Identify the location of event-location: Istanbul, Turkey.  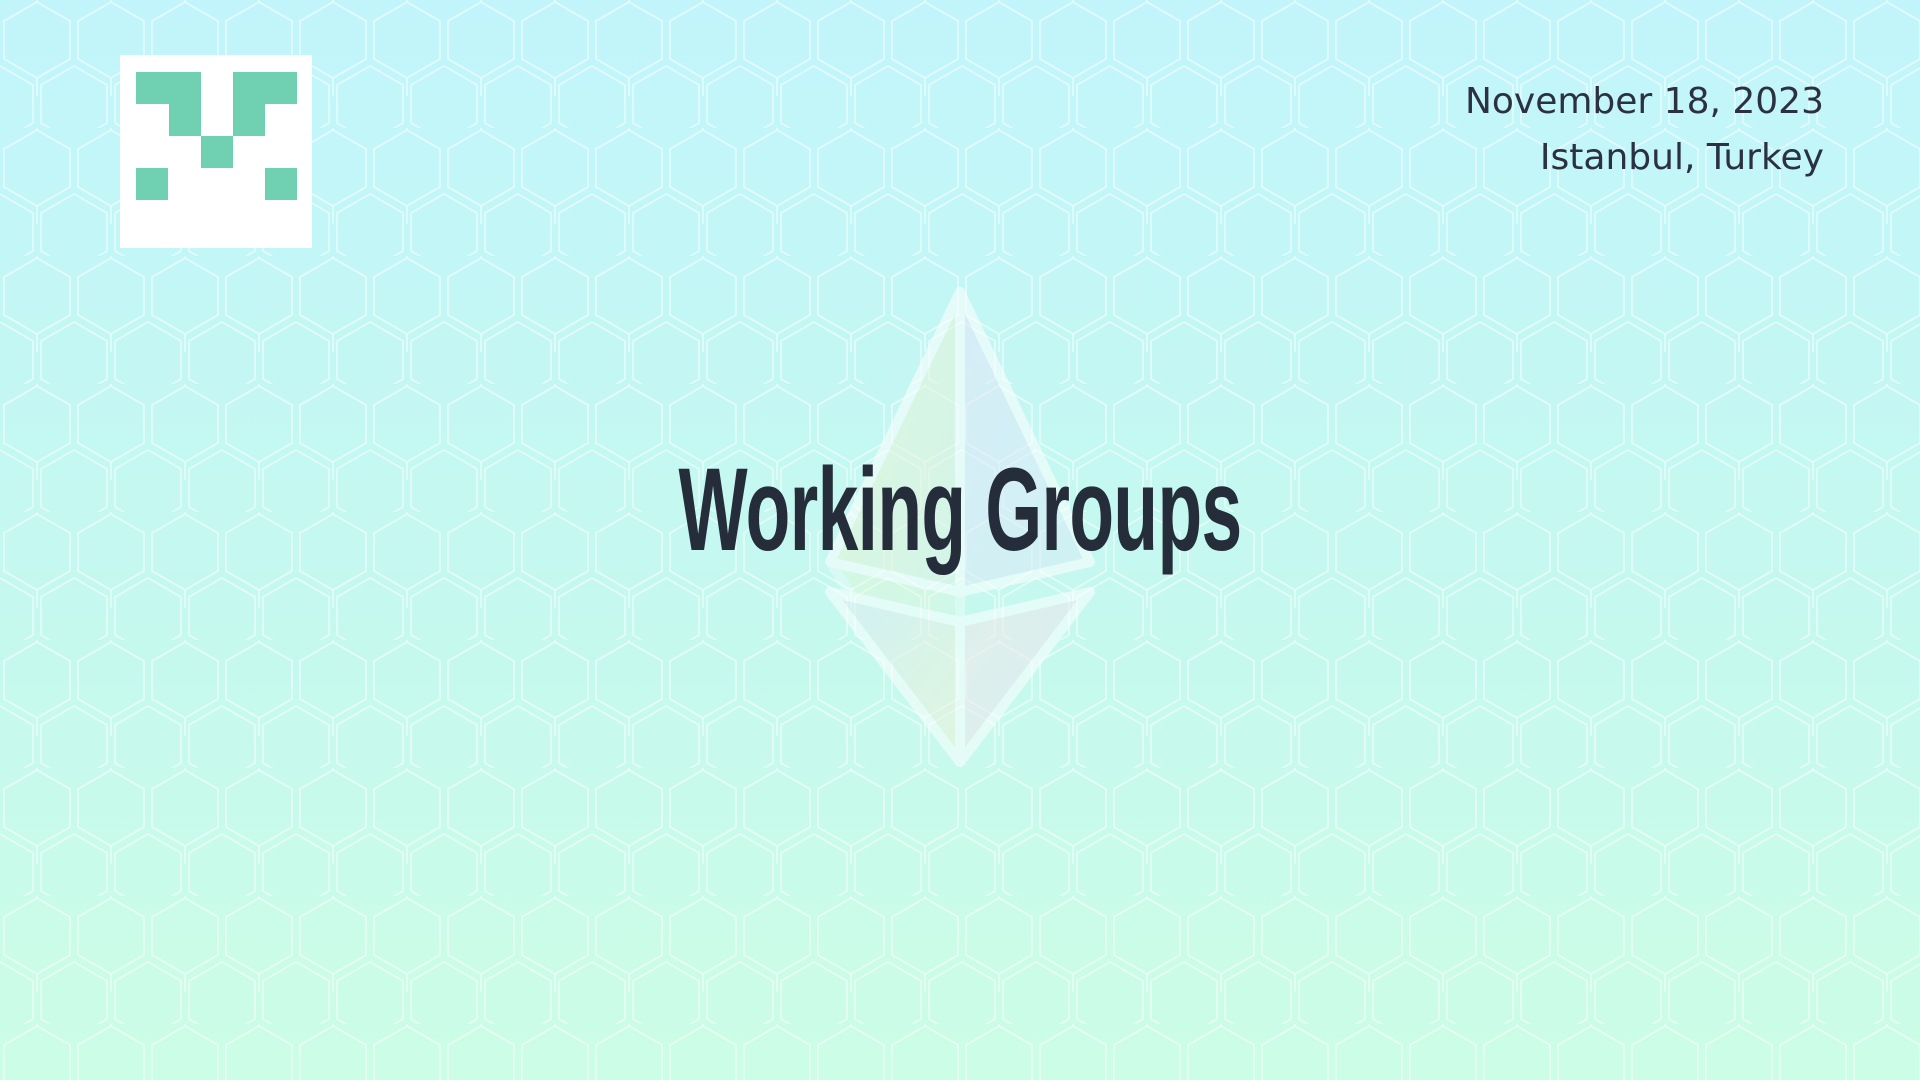
(1681, 157).